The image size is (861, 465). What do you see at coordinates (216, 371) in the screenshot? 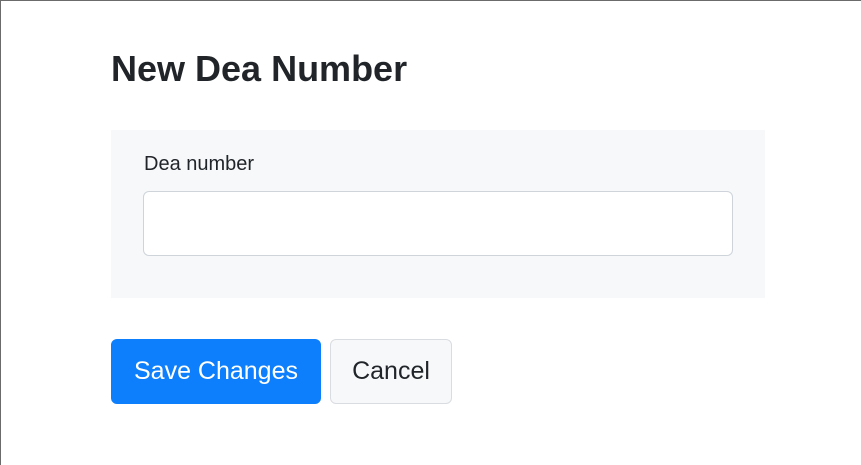
I see `save-changes-button: Save Changes` at bounding box center [216, 371].